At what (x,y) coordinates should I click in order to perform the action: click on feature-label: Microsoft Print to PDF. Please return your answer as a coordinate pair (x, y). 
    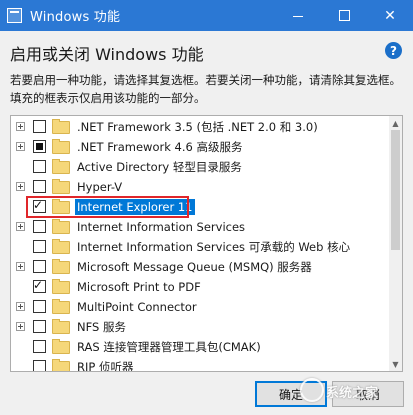
    Looking at the image, I should click on (139, 287).